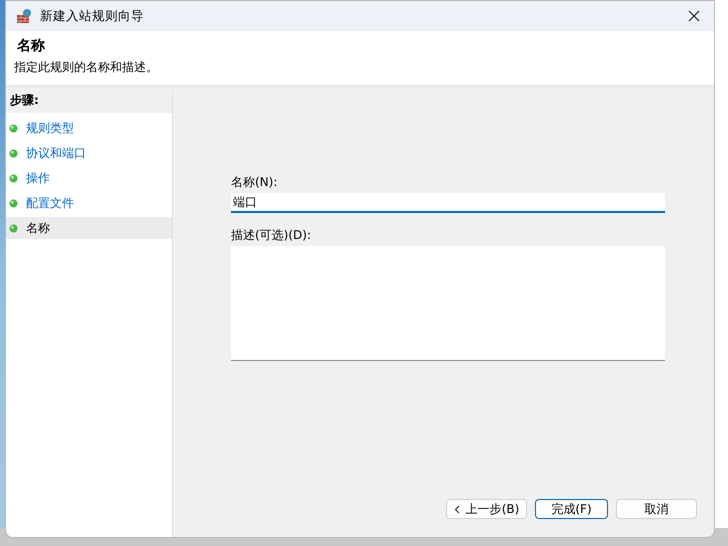 This screenshot has width=728, height=546. Describe the element at coordinates (89, 203) in the screenshot. I see `step-item: 配置文件` at that location.